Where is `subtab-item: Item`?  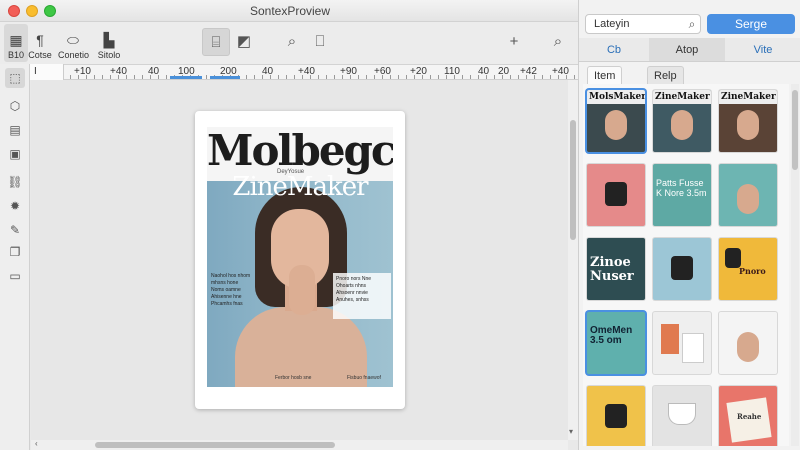 subtab-item: Item is located at coordinates (605, 75).